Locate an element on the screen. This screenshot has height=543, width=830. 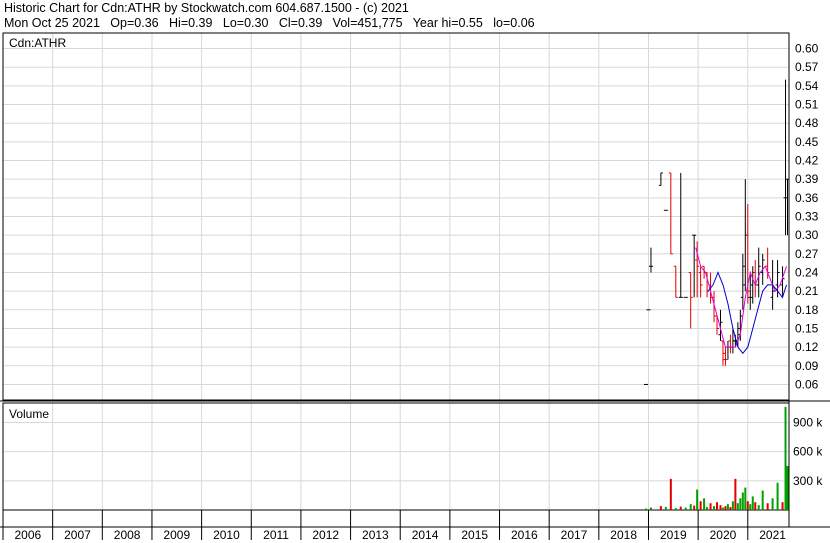
volume-tick-label: 300 k is located at coordinates (808, 481).